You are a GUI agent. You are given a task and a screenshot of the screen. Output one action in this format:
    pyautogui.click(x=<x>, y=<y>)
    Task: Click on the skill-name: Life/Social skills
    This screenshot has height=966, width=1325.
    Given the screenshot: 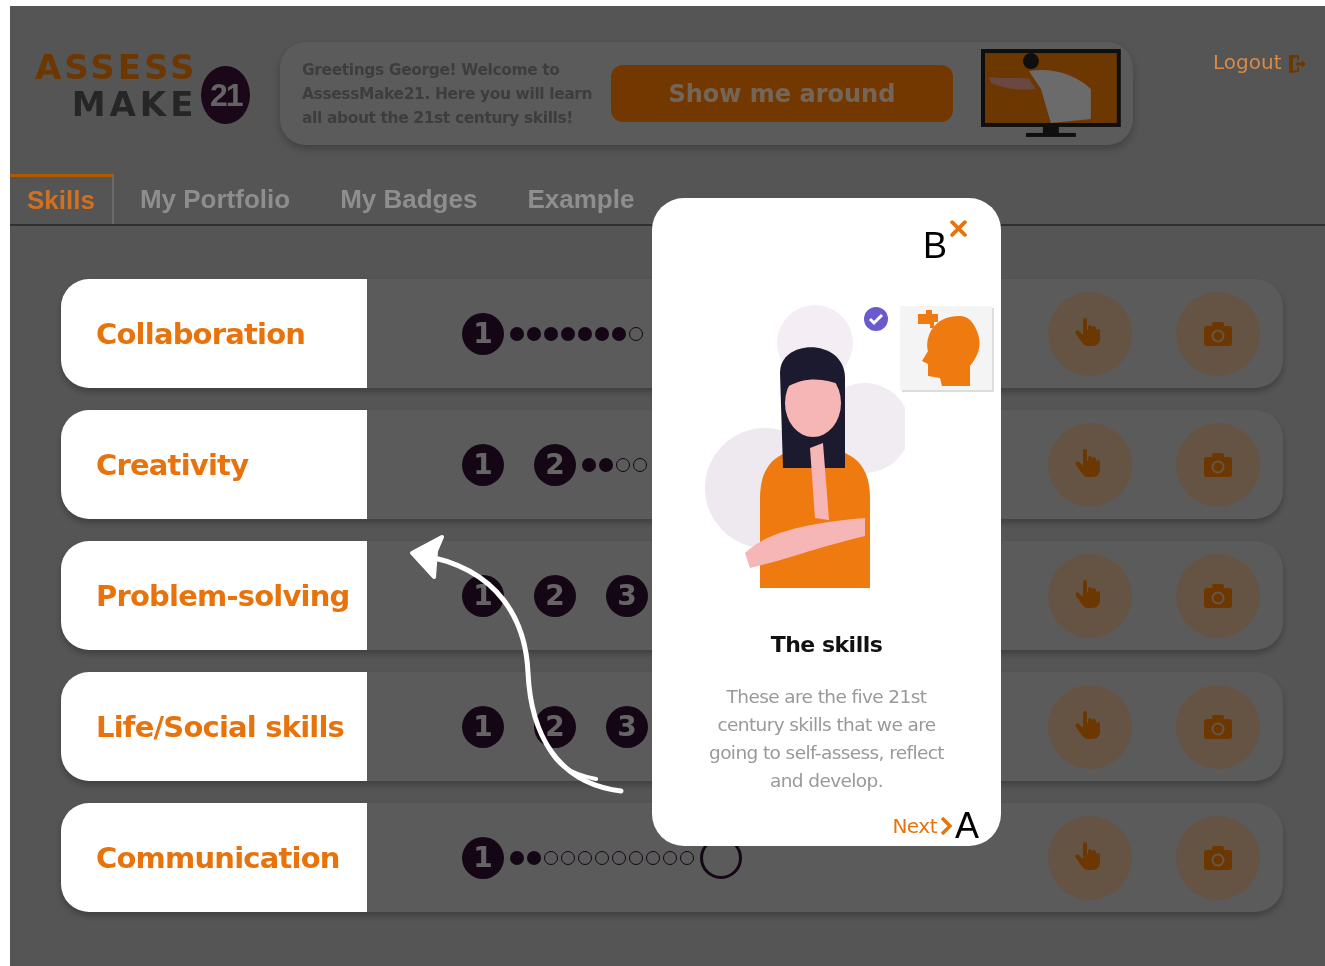 What is the action you would take?
    pyautogui.click(x=214, y=726)
    